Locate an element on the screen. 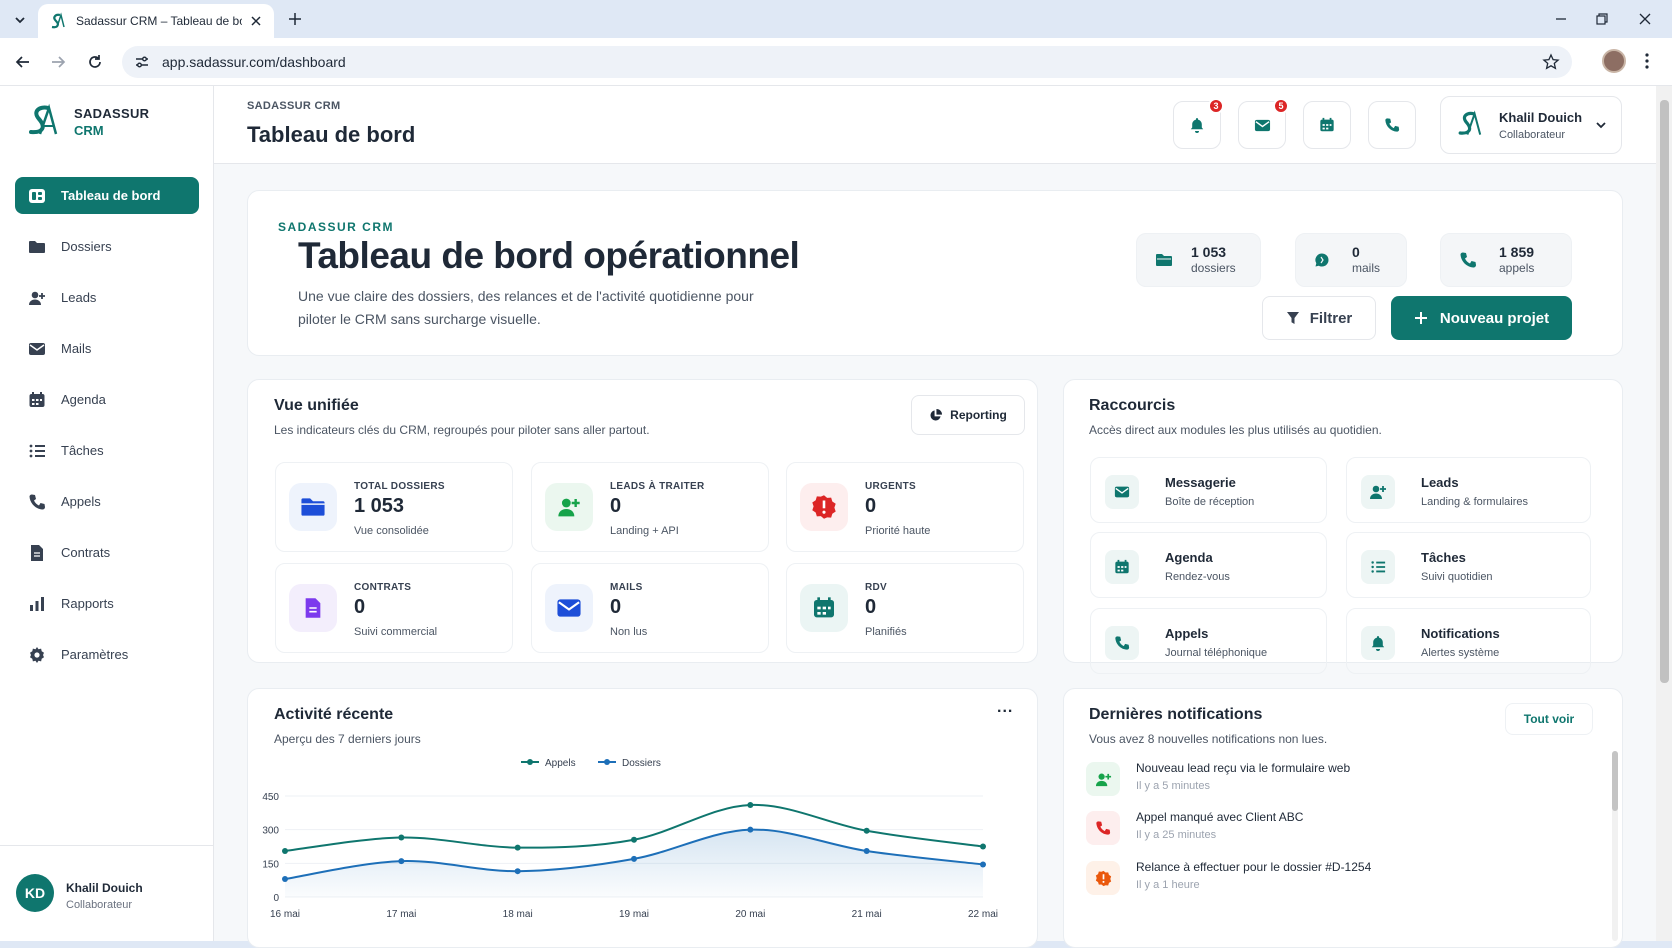 The image size is (1672, 948). kpi-mails: MAILS 0 Non lus is located at coordinates (650, 608).